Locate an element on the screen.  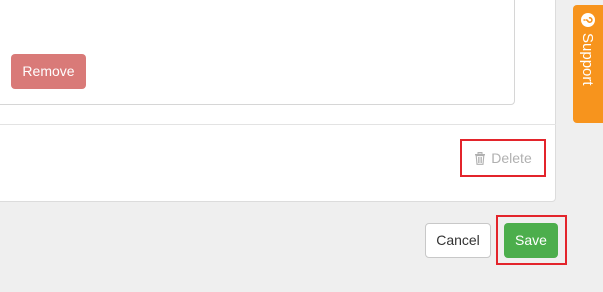
delete-button: Delete is located at coordinates (503, 158).